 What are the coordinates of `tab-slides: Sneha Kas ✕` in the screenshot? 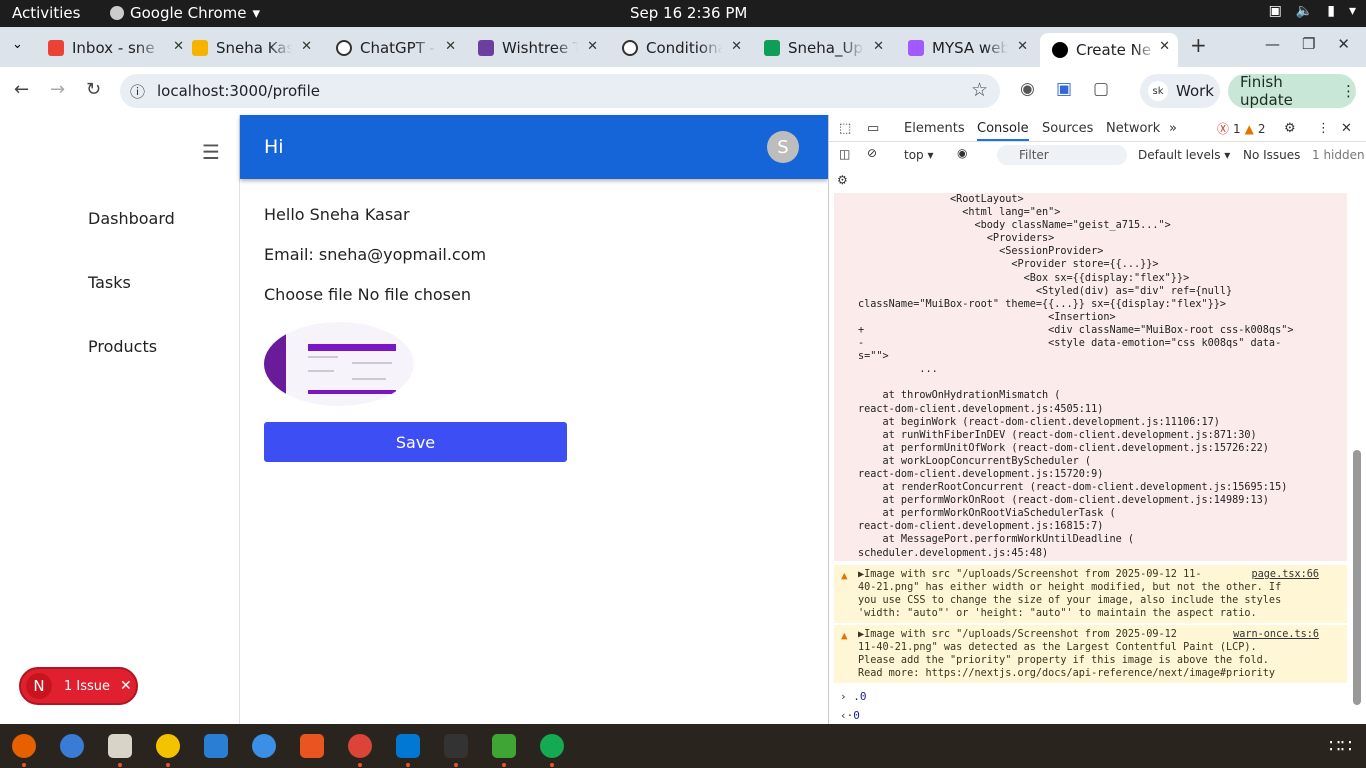 It's located at (252, 48).